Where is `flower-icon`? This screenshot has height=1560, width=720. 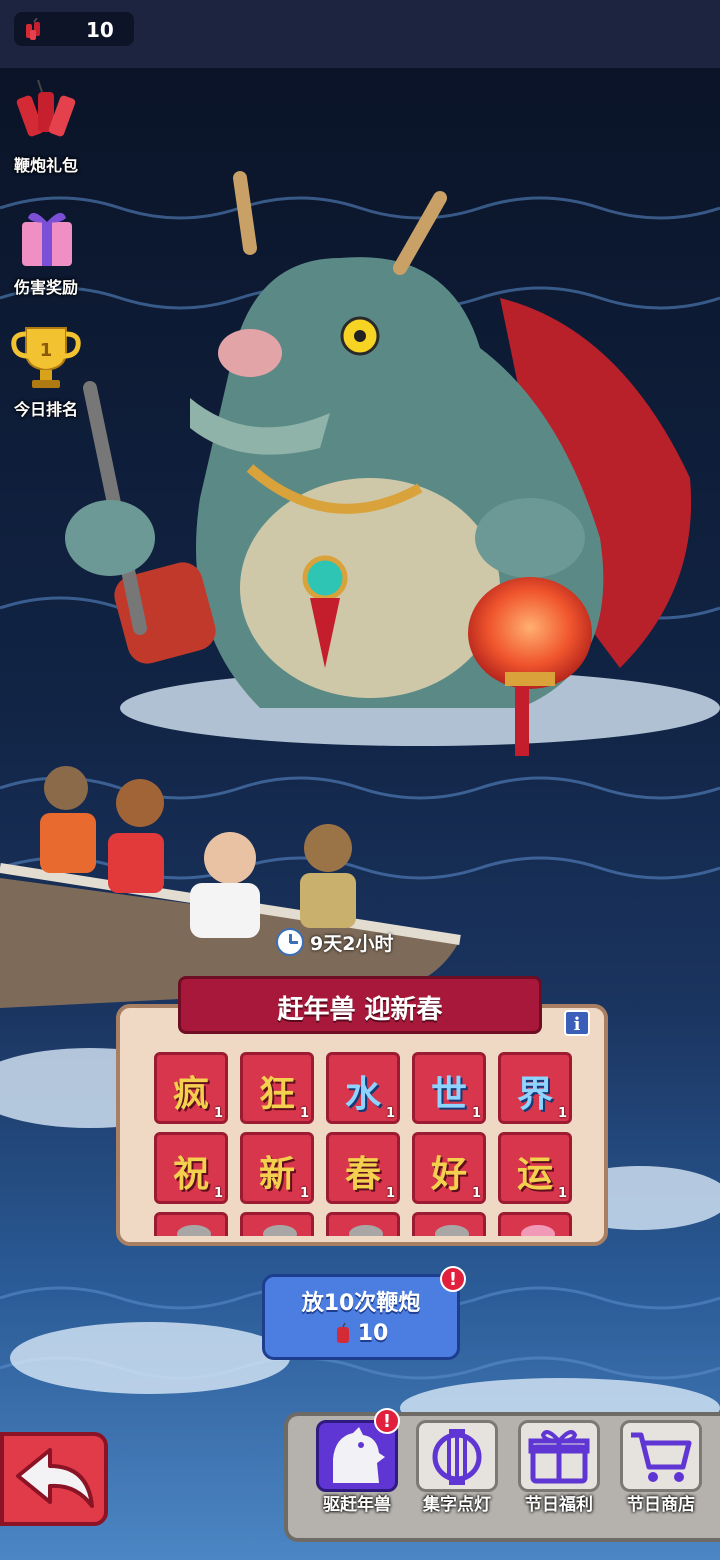
flower-icon is located at coordinates (538, 1230).